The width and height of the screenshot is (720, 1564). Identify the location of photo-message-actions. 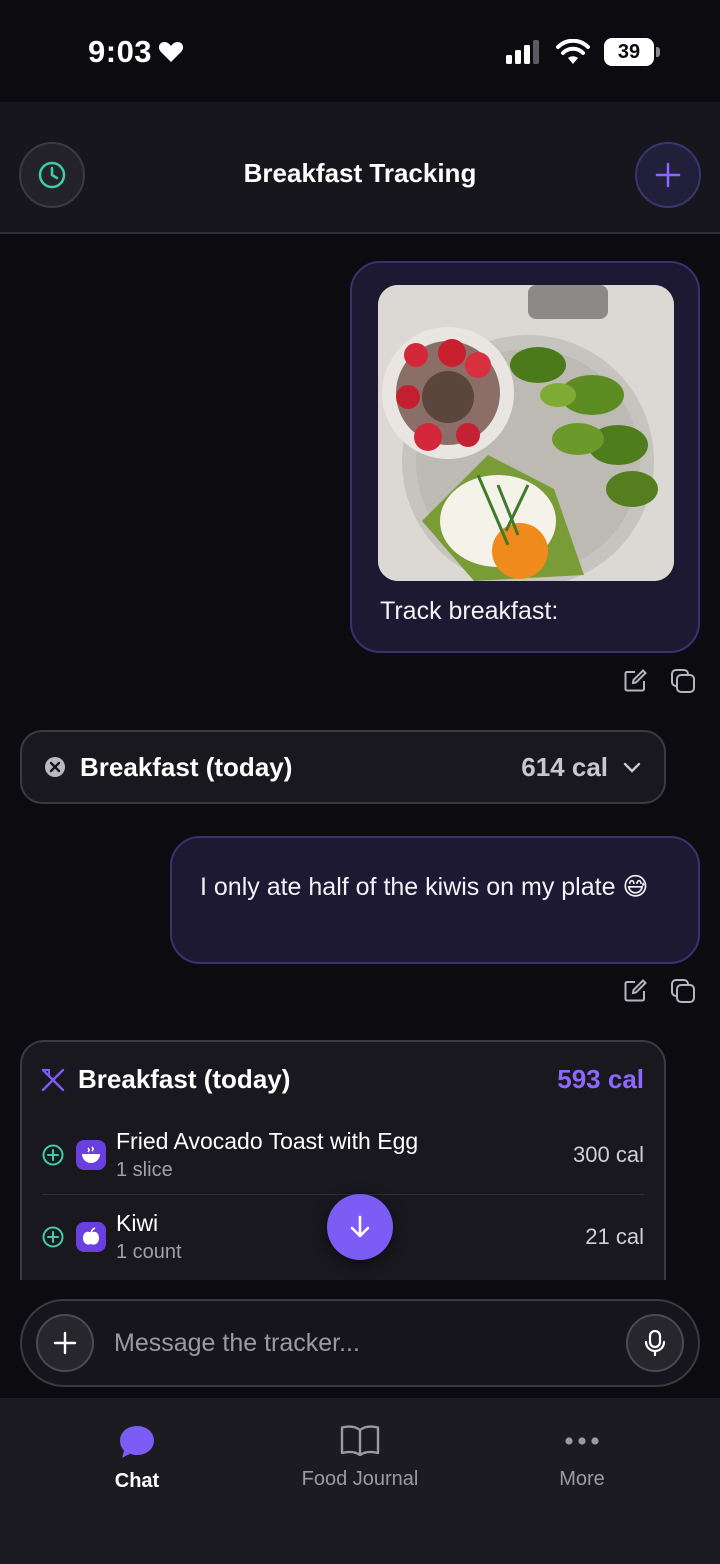
(659, 681).